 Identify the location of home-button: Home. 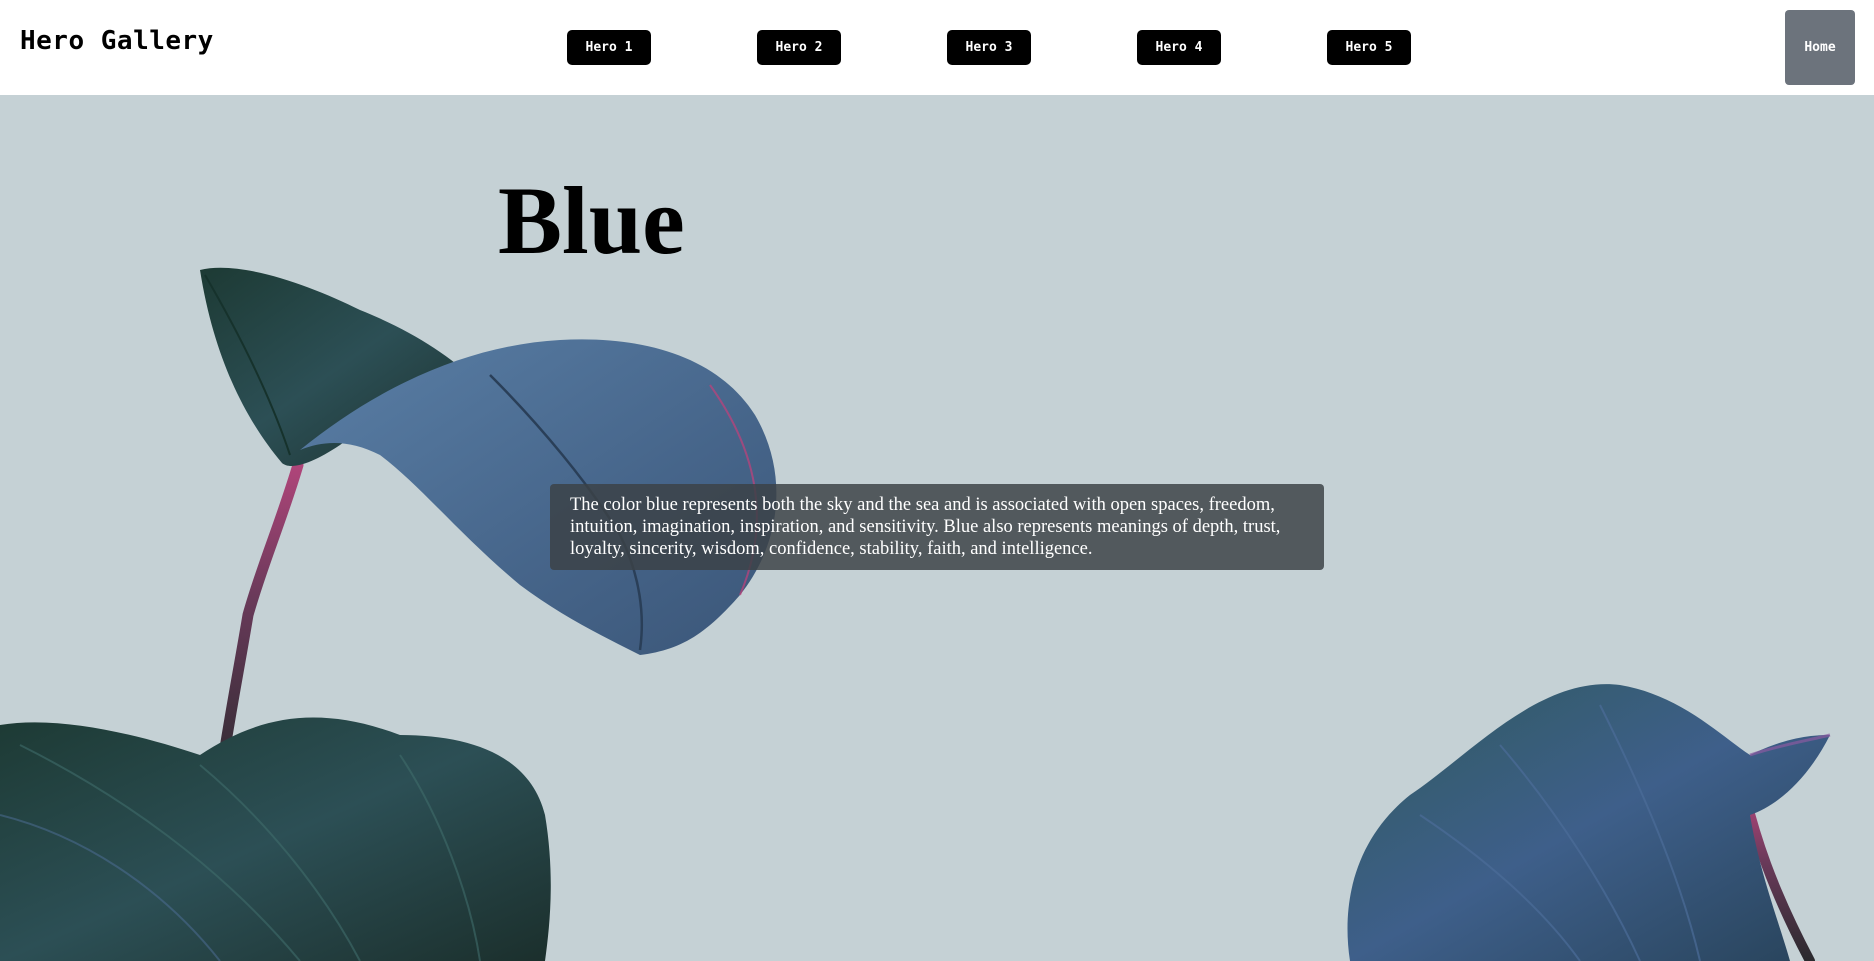
(1820, 47).